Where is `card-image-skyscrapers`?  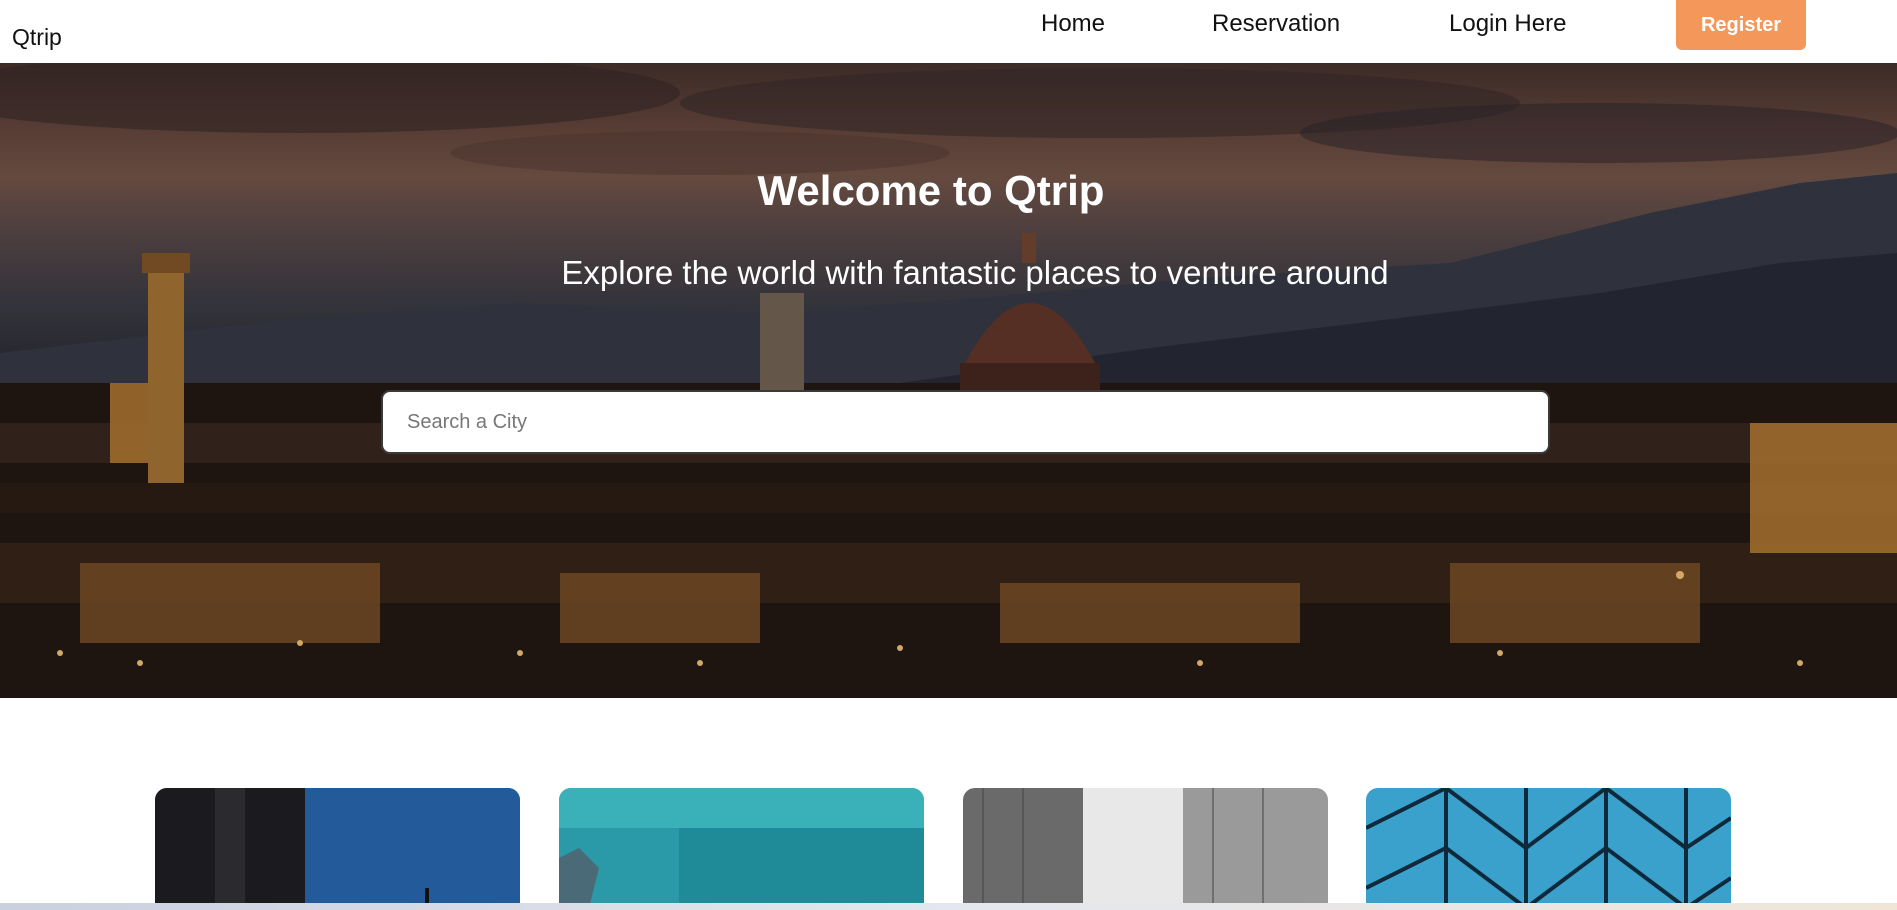 card-image-skyscrapers is located at coordinates (1145, 848).